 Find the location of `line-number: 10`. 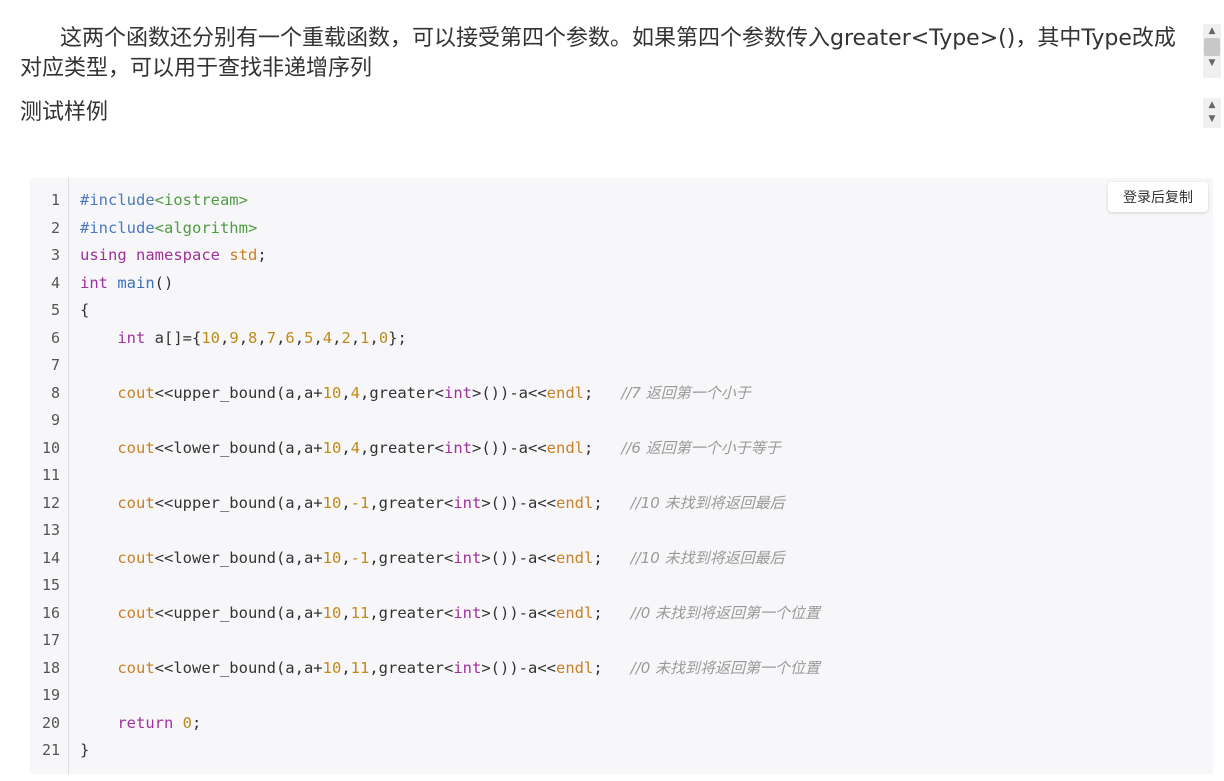

line-number: 10 is located at coordinates (50, 447).